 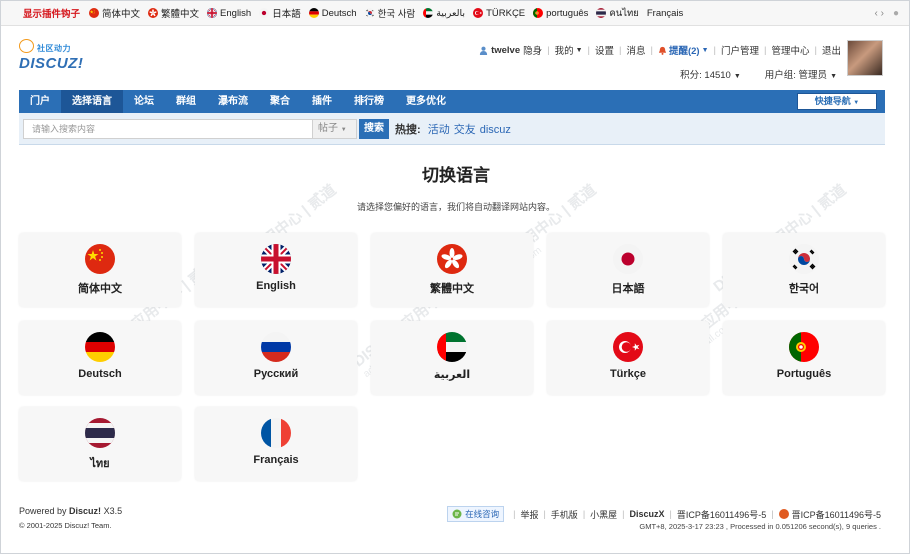 I want to click on de-flag-icon, so click(x=313, y=13).